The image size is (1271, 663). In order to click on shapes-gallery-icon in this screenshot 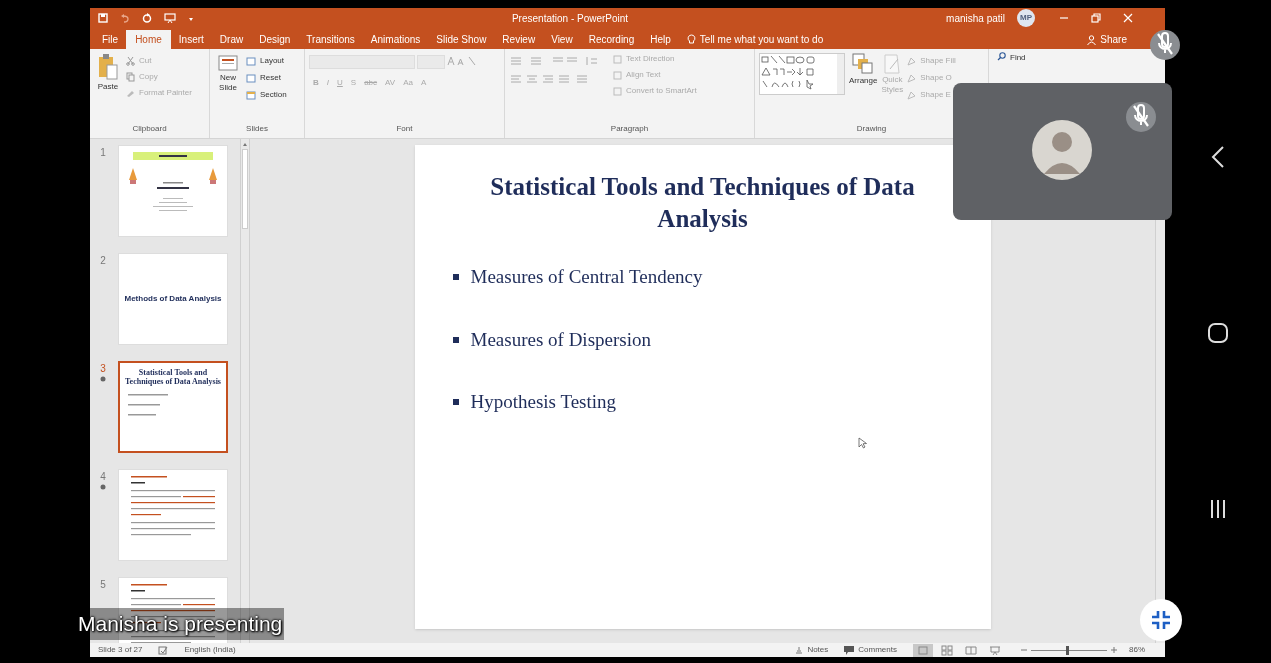, I will do `click(802, 74)`.